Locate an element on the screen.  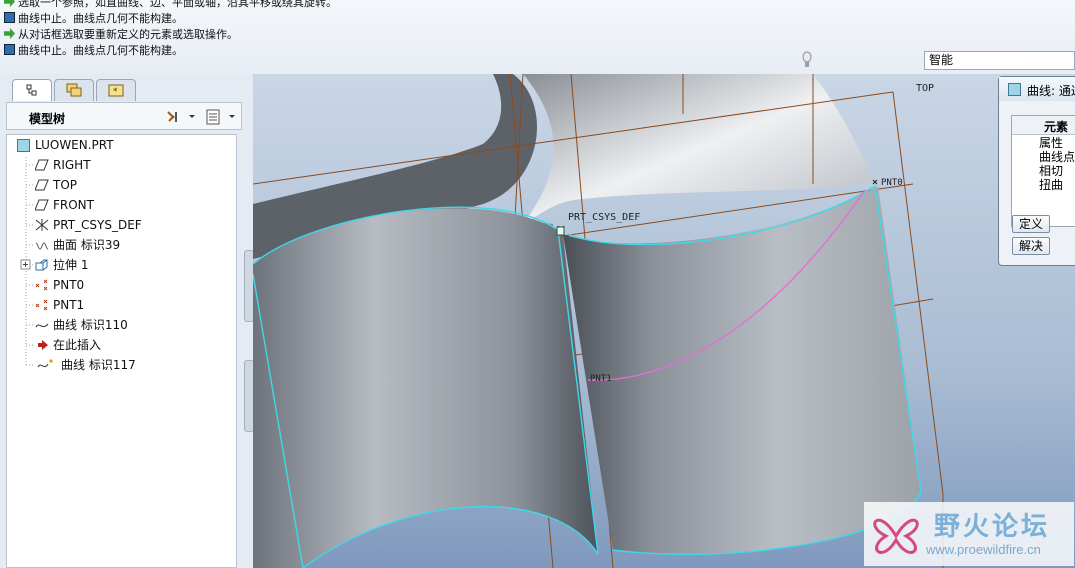
tab-layers is located at coordinates (74, 90).